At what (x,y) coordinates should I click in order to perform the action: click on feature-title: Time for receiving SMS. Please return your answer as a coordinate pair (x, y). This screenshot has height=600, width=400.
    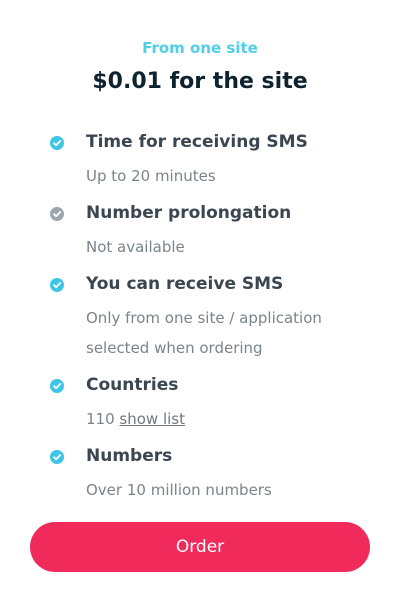
    Looking at the image, I should click on (197, 142).